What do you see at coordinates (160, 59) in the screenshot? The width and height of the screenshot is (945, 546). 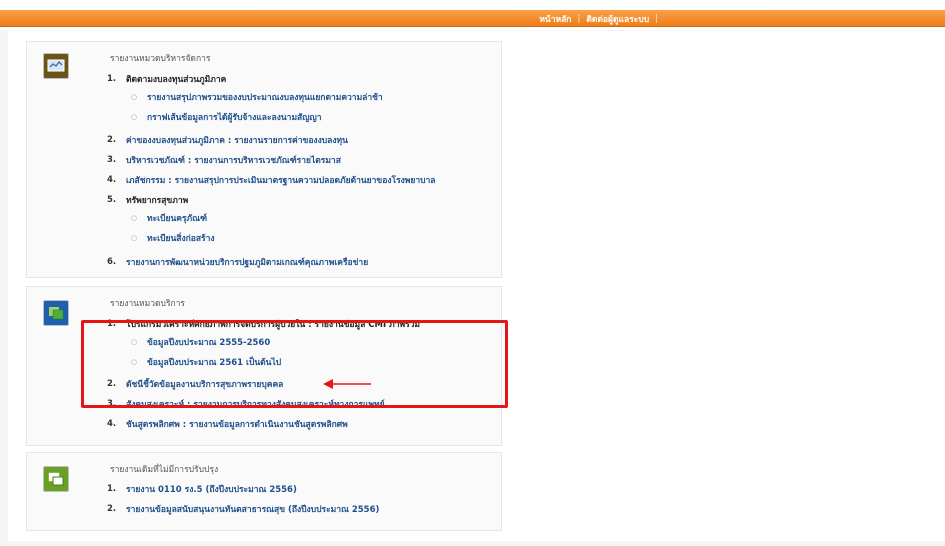 I see `panel-title: รายงานหมวดบริหารจัดการ` at bounding box center [160, 59].